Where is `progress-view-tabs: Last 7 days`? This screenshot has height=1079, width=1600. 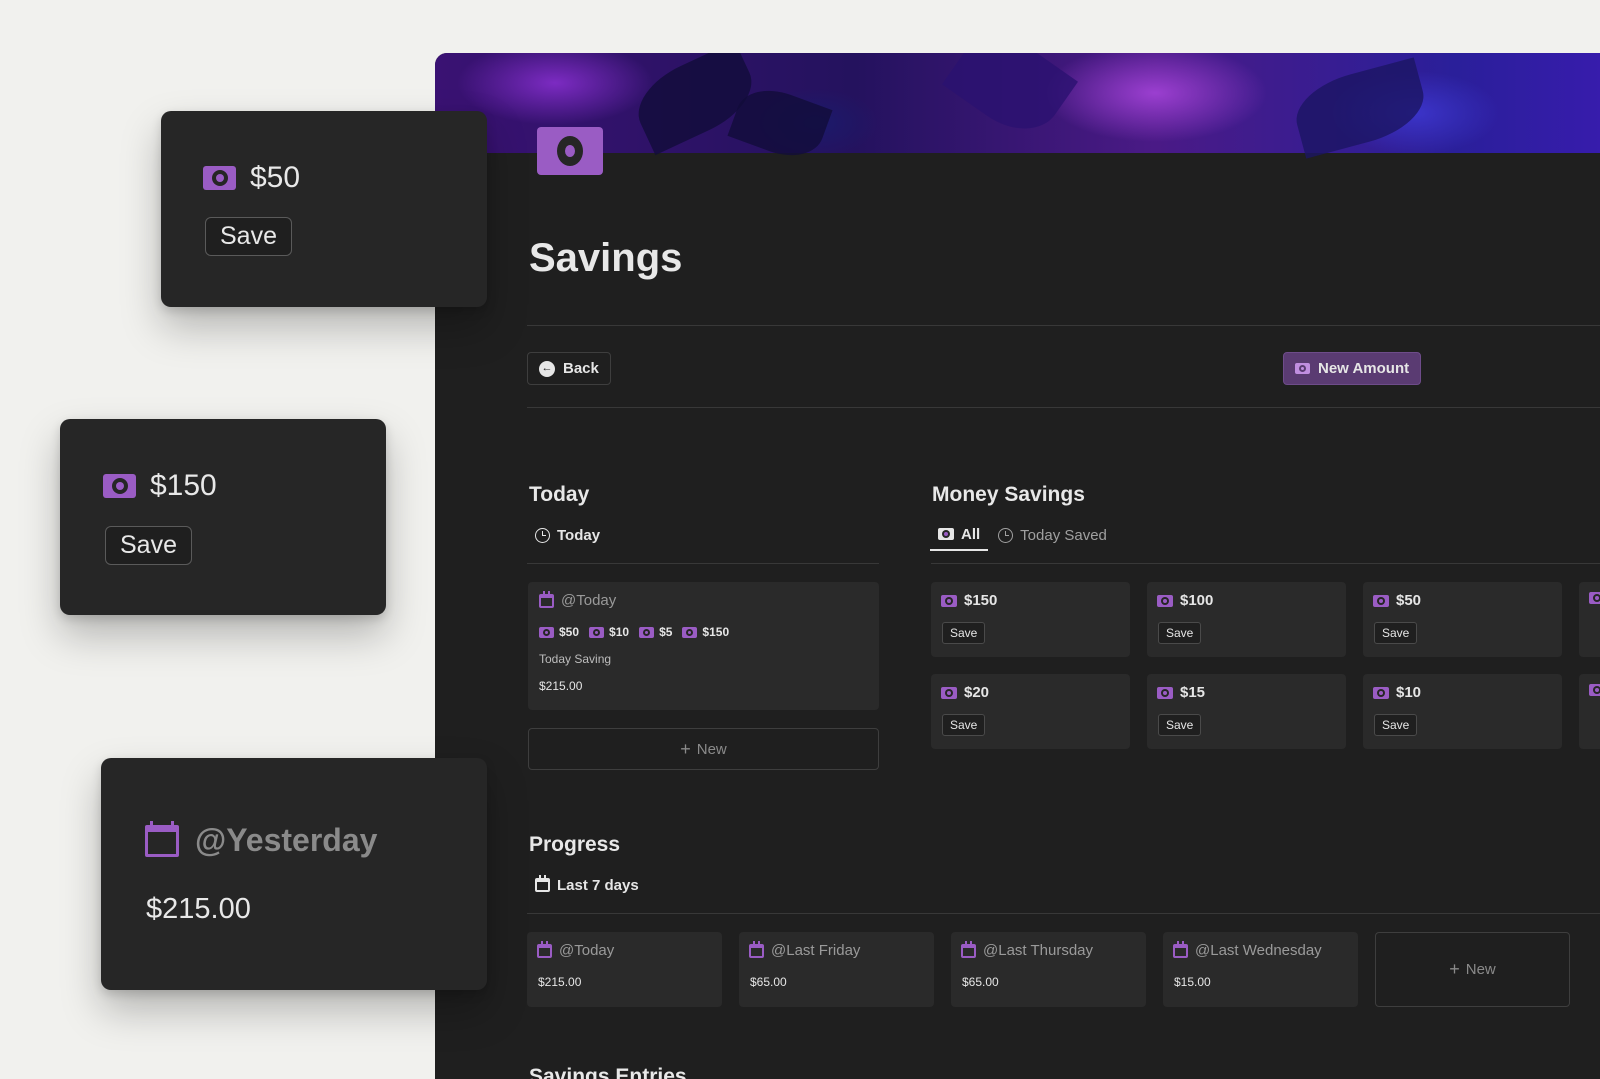 progress-view-tabs: Last 7 days is located at coordinates (587, 885).